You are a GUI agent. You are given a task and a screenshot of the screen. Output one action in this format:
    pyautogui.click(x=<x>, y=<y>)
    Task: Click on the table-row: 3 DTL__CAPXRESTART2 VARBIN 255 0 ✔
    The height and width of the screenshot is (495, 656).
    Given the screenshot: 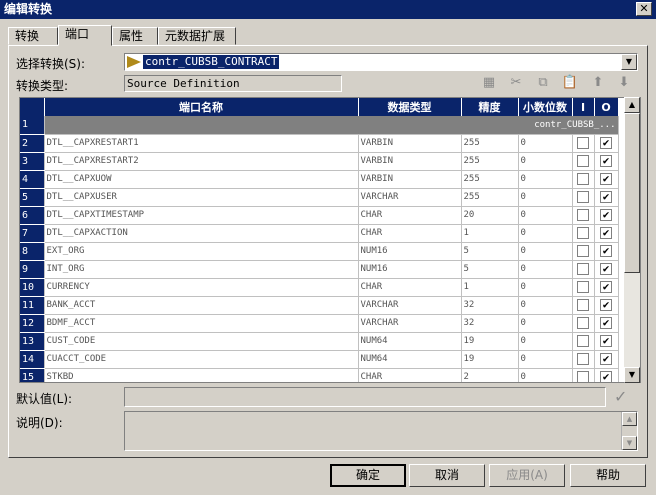 What is the action you would take?
    pyautogui.click(x=319, y=161)
    